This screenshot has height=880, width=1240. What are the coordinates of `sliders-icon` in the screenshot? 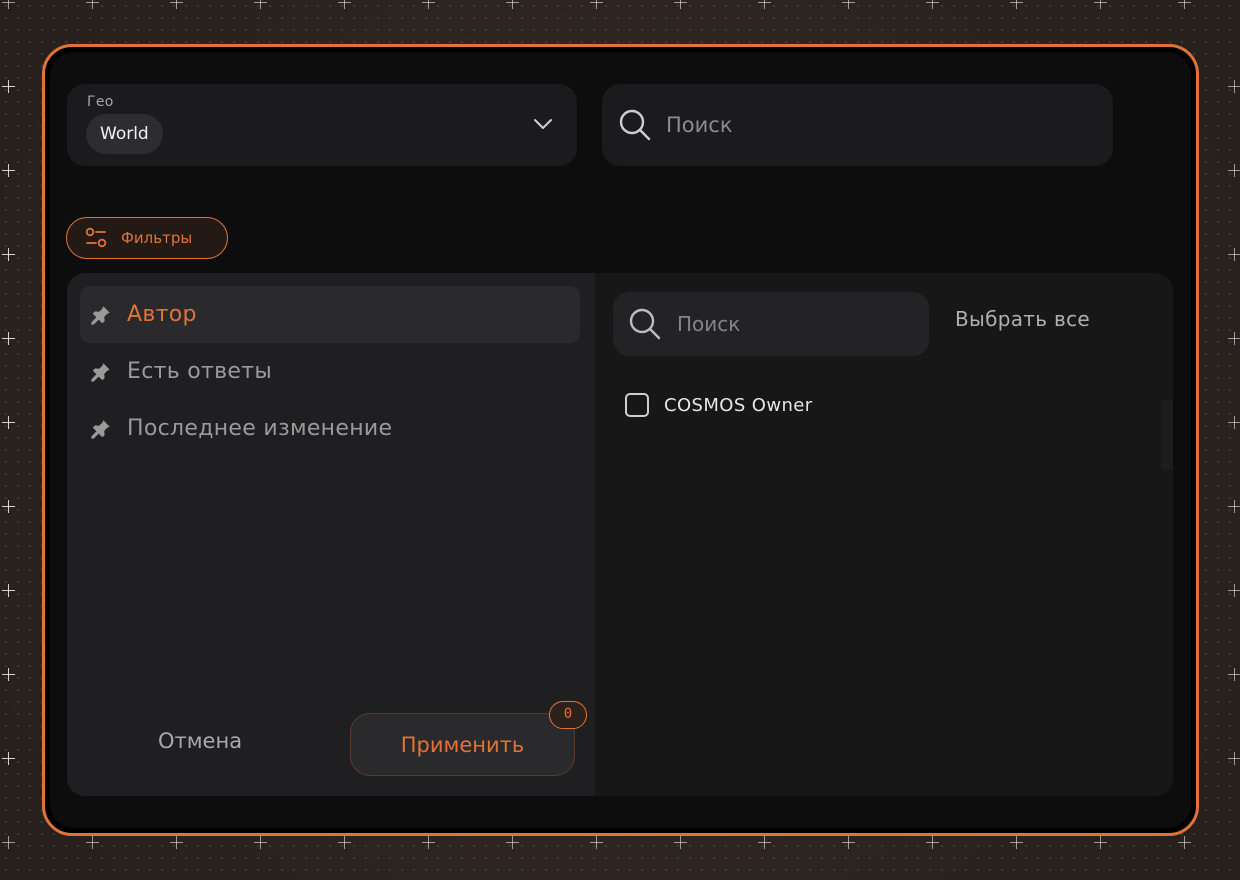 It's located at (96, 237).